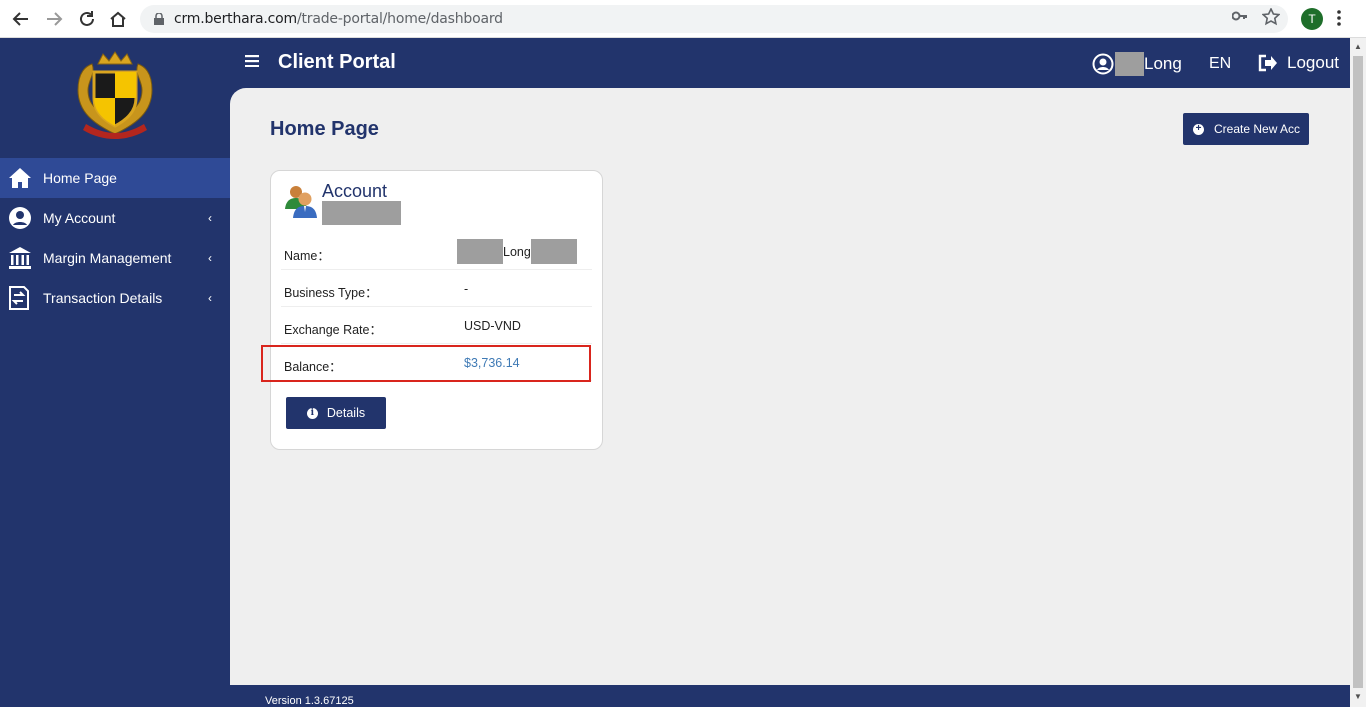  Describe the element at coordinates (331, 293) in the screenshot. I see `row-label: Business Type：` at that location.